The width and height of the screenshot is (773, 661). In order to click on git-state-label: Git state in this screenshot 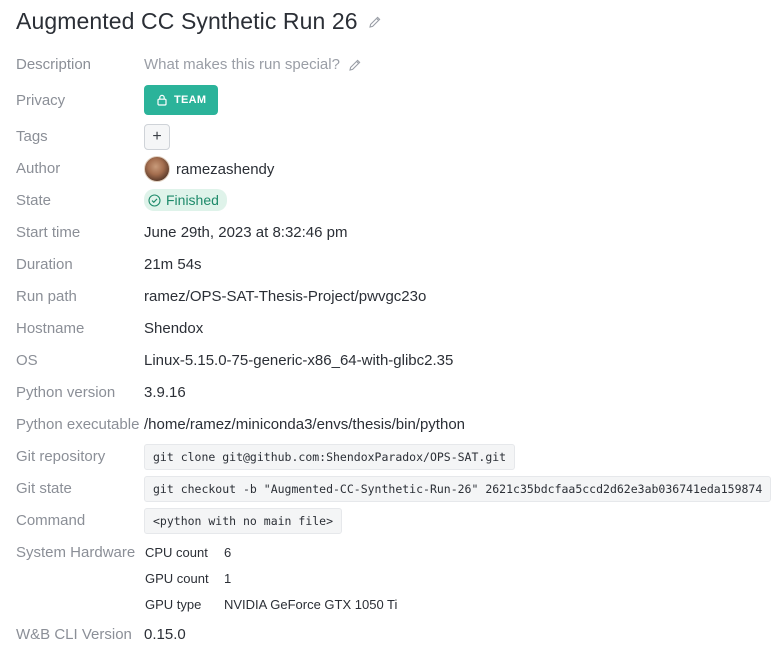, I will do `click(44, 488)`.